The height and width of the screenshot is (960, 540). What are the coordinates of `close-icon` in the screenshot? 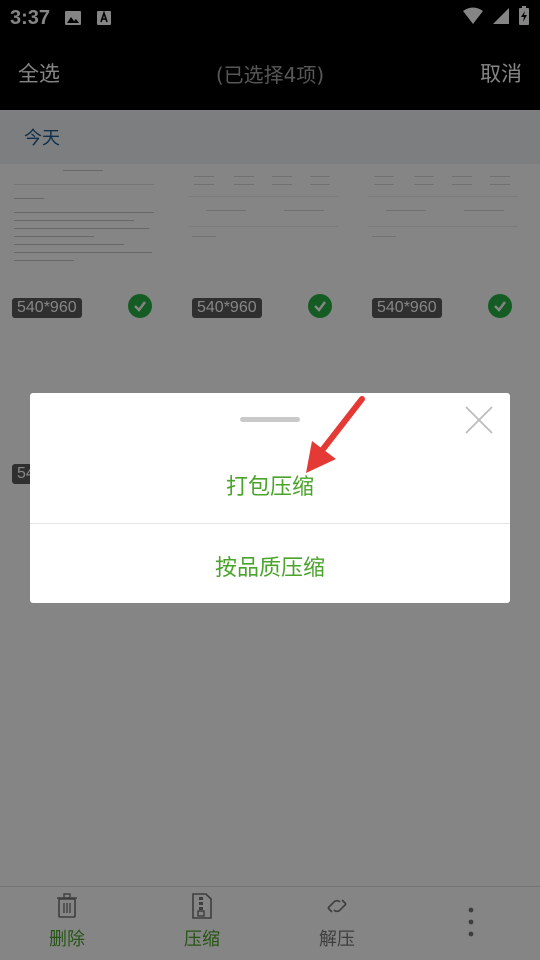 It's located at (479, 423).